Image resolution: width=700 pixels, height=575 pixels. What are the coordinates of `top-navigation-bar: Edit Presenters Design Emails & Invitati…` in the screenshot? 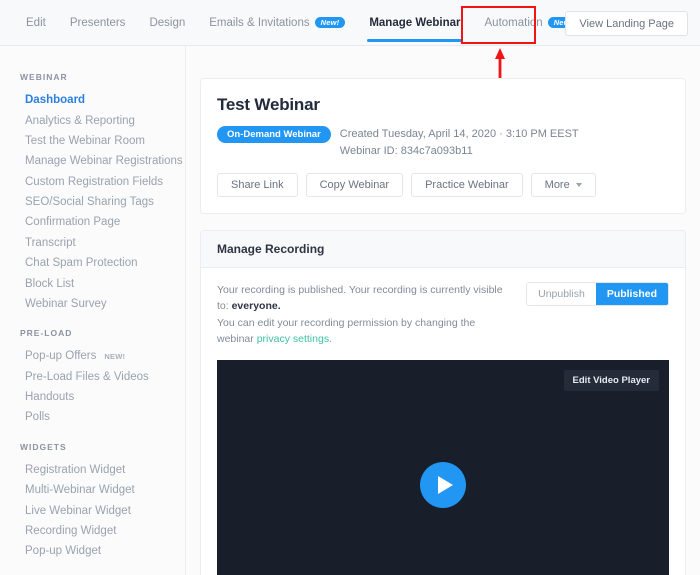 It's located at (350, 23).